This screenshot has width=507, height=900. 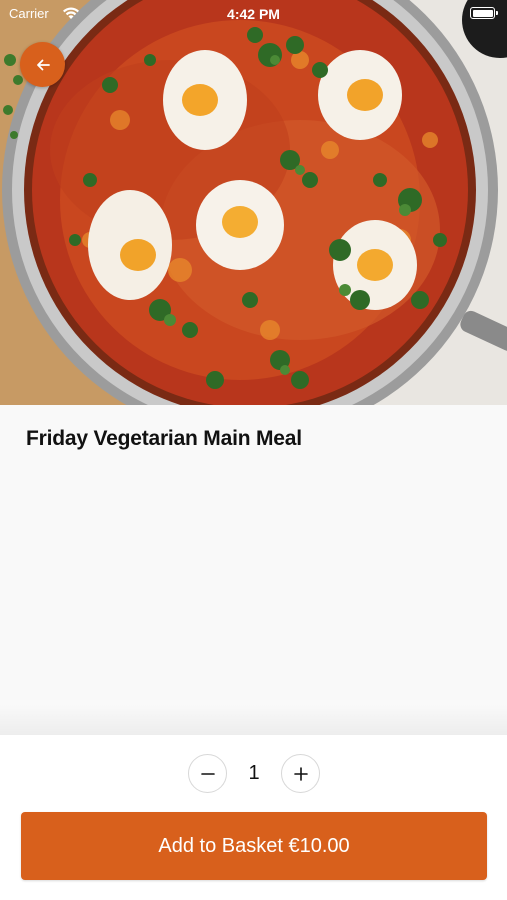 I want to click on quantity-value: 1, so click(x=254, y=773).